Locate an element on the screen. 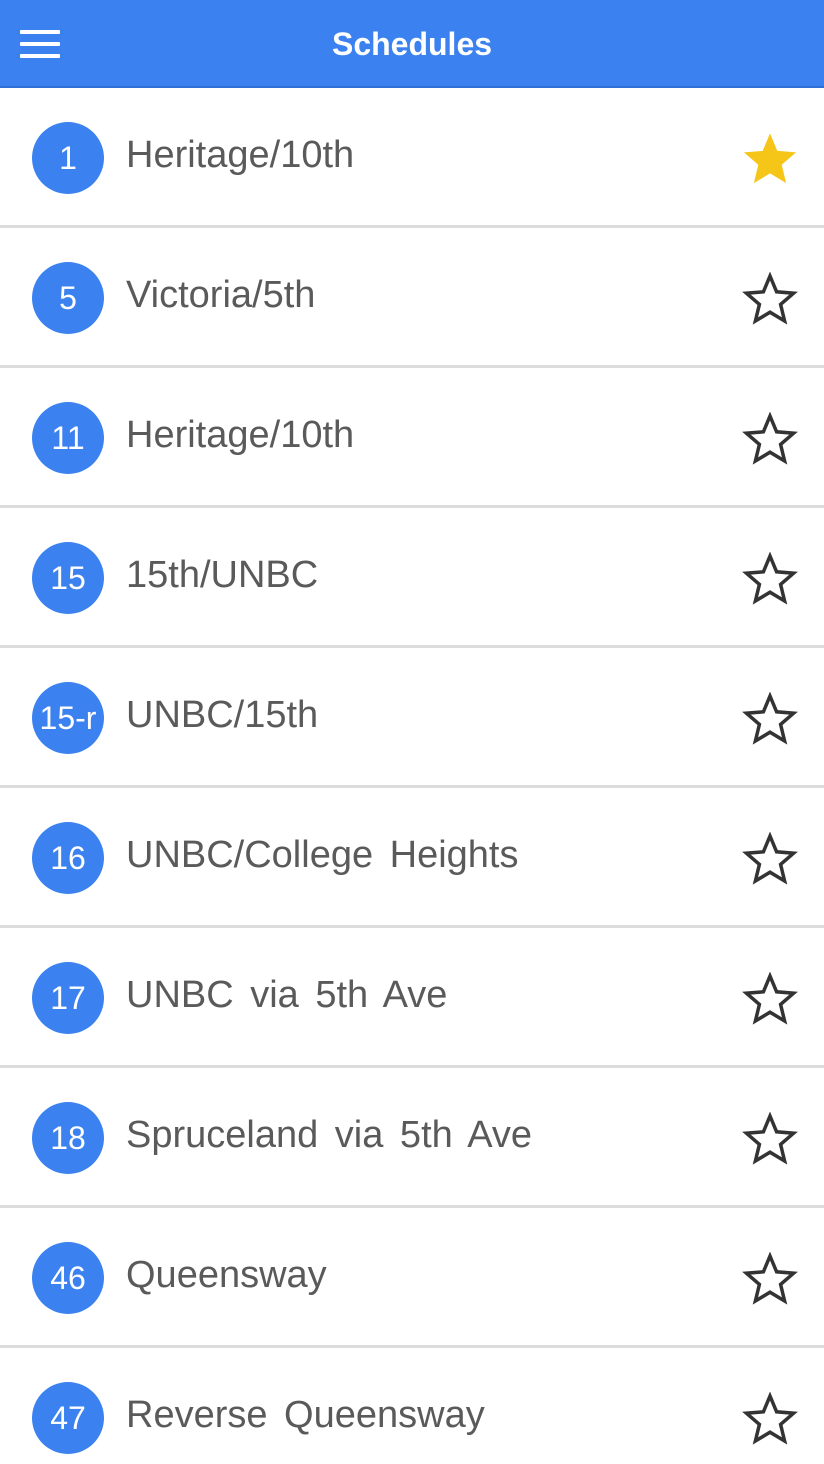 Image resolution: width=824 pixels, height=1464 pixels. route-number-badge: 15-r is located at coordinates (68, 718).